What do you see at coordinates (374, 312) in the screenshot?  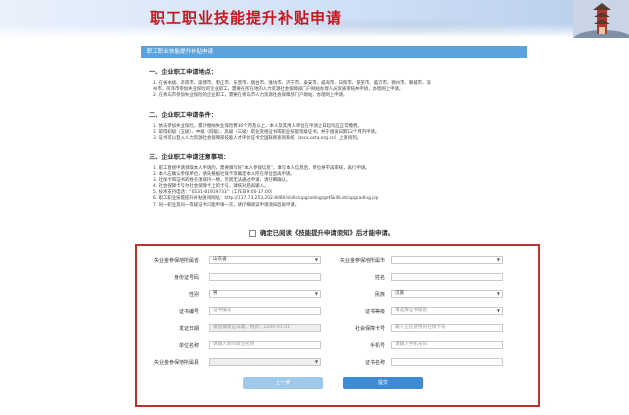 I see `cert-level-label: 证书等级` at bounding box center [374, 312].